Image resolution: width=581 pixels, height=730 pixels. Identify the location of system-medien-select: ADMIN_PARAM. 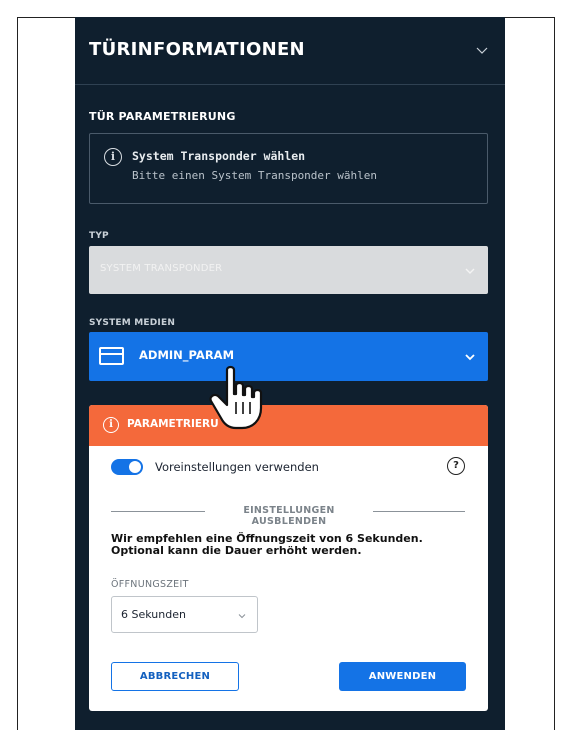
(288, 356).